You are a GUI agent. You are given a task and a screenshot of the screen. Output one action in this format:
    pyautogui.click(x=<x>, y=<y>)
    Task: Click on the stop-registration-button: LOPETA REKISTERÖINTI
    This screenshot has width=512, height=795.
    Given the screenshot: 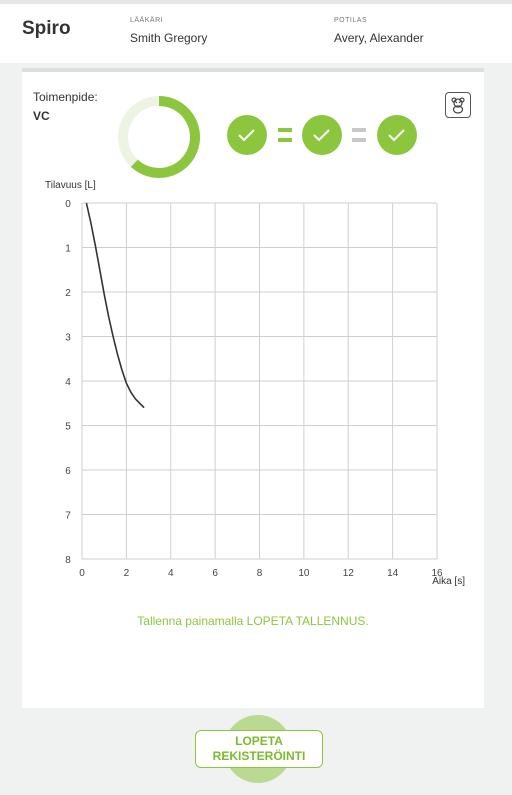 What is the action you would take?
    pyautogui.click(x=259, y=749)
    